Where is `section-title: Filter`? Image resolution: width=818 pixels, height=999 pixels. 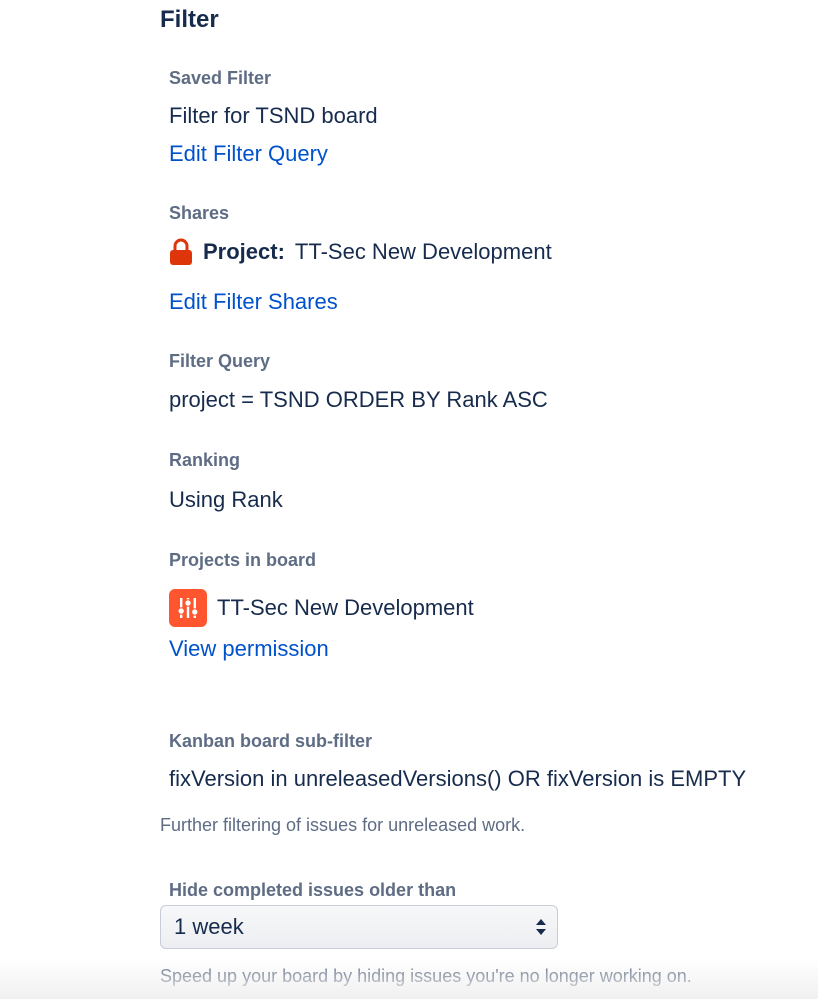
section-title: Filter is located at coordinates (189, 19).